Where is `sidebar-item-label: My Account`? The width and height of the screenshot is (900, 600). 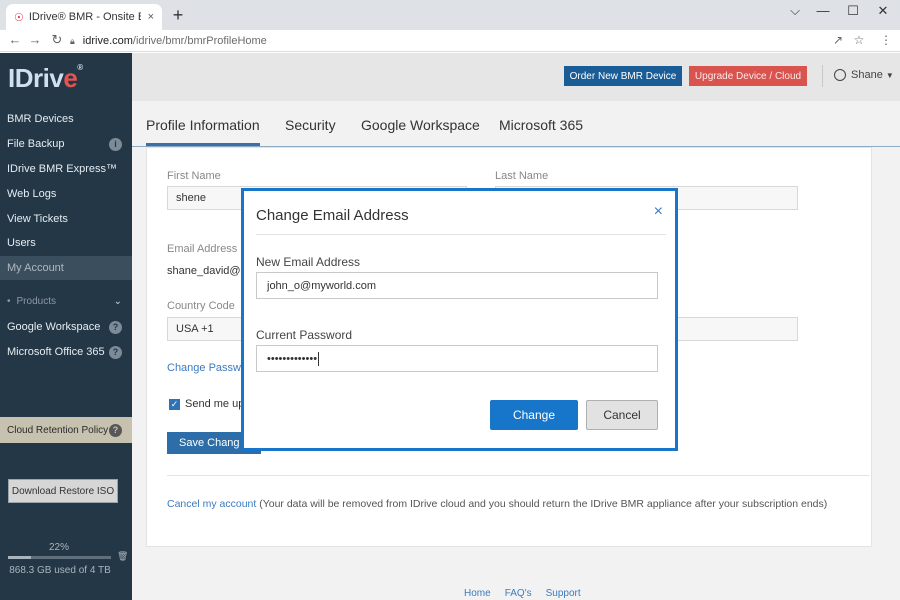
sidebar-item-label: My Account is located at coordinates (35, 268).